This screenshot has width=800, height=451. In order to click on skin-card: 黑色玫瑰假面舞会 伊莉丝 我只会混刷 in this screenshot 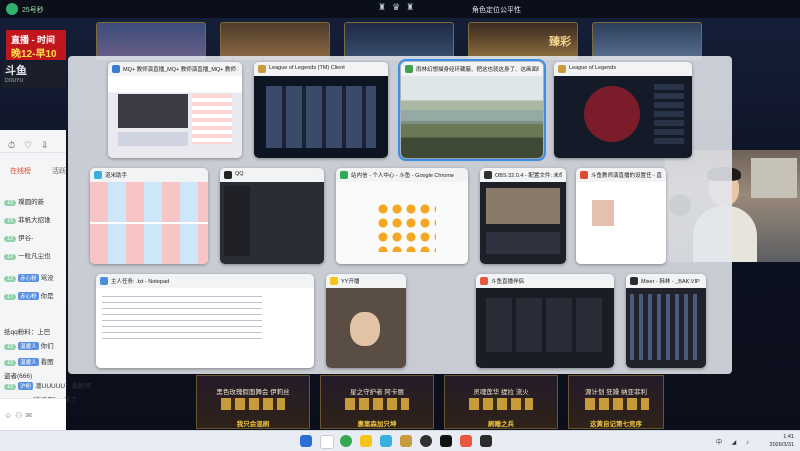, I will do `click(253, 402)`.